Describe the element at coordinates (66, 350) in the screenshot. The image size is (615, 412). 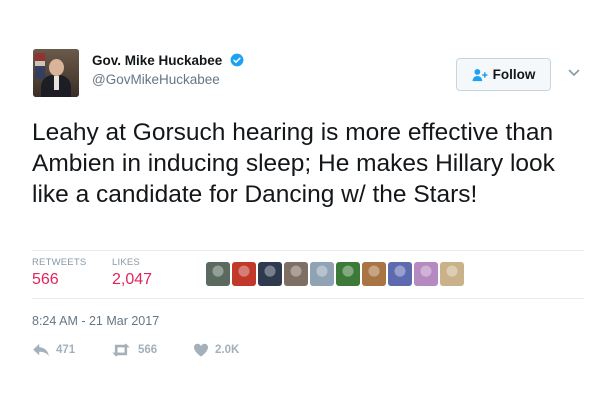
I see `reply-count: 471` at that location.